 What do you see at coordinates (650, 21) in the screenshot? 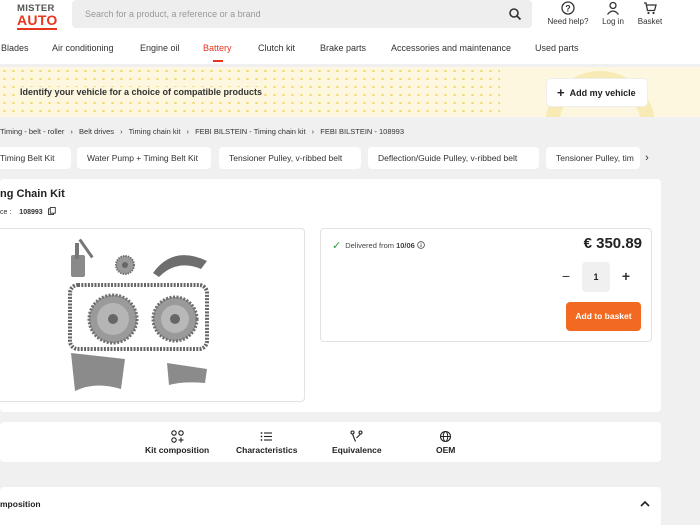
I see `basket-label: Basket` at bounding box center [650, 21].